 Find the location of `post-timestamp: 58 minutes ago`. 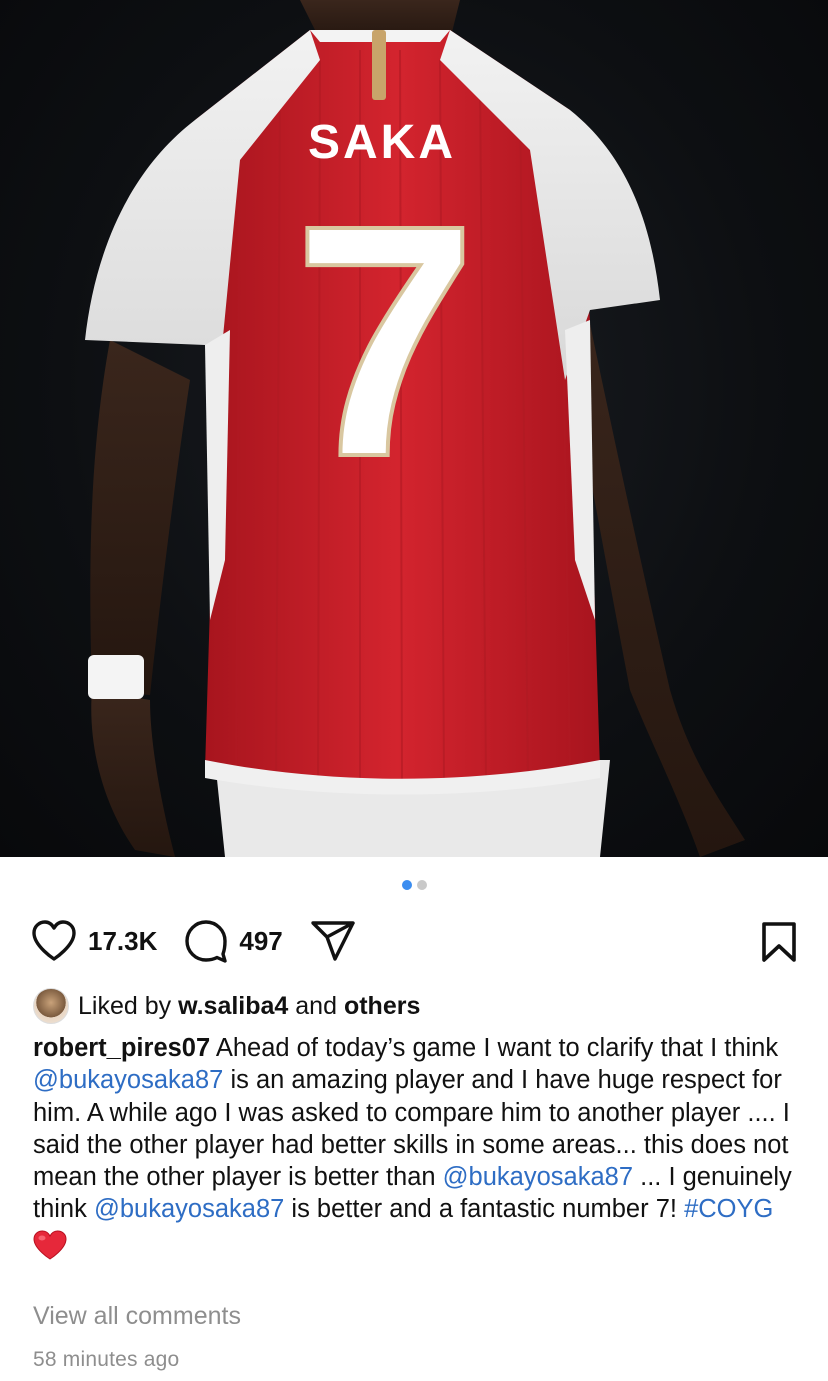

post-timestamp: 58 minutes ago is located at coordinates (106, 1359).